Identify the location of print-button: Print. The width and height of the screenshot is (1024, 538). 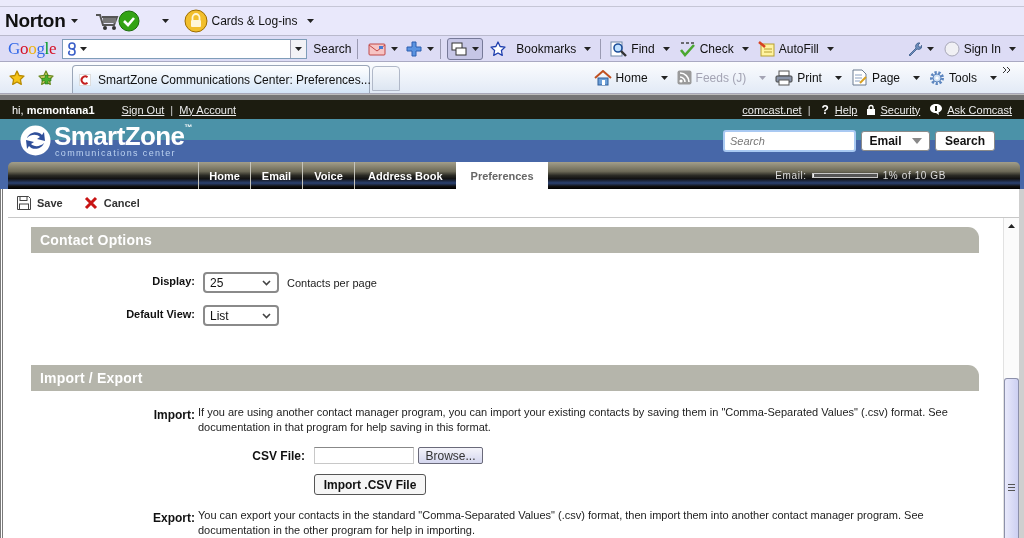
(808, 77).